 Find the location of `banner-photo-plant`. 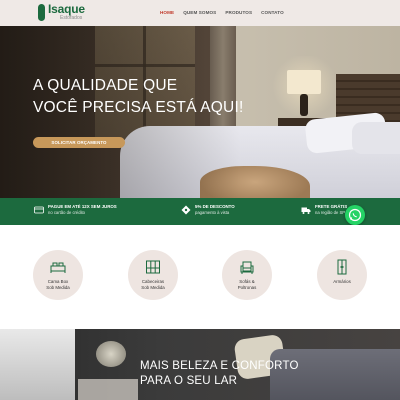

banner-photo-plant is located at coordinates (111, 354).